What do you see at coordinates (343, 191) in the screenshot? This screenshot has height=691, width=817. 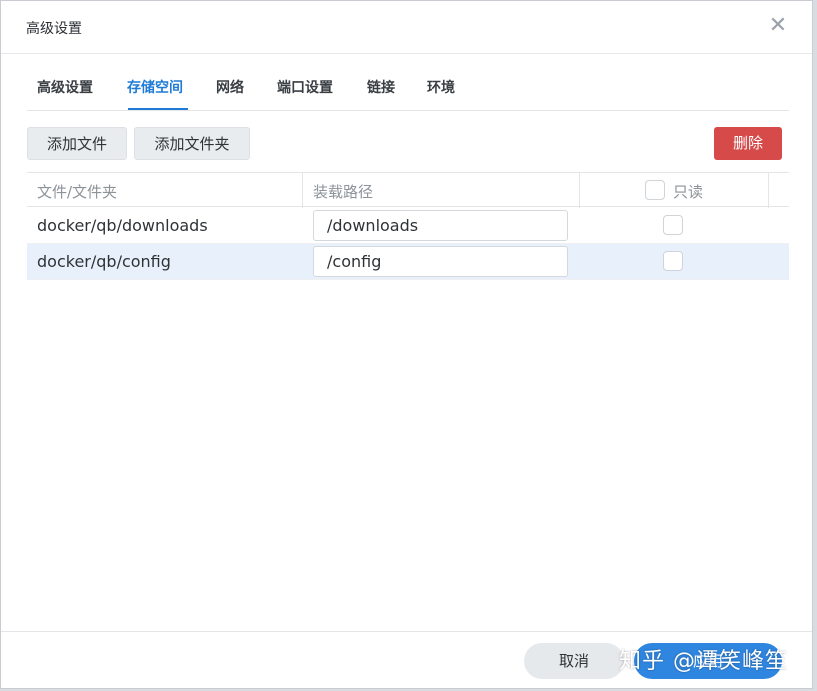 I see `column-header-mount-path: 装载路径` at bounding box center [343, 191].